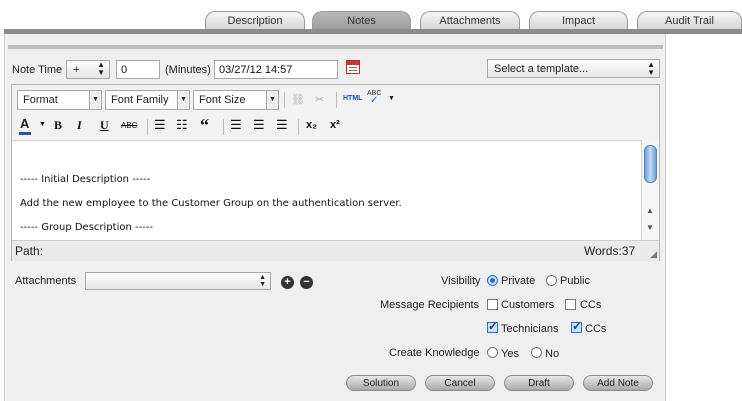 The height and width of the screenshot is (401, 742). I want to click on draft-button: Draft, so click(539, 383).